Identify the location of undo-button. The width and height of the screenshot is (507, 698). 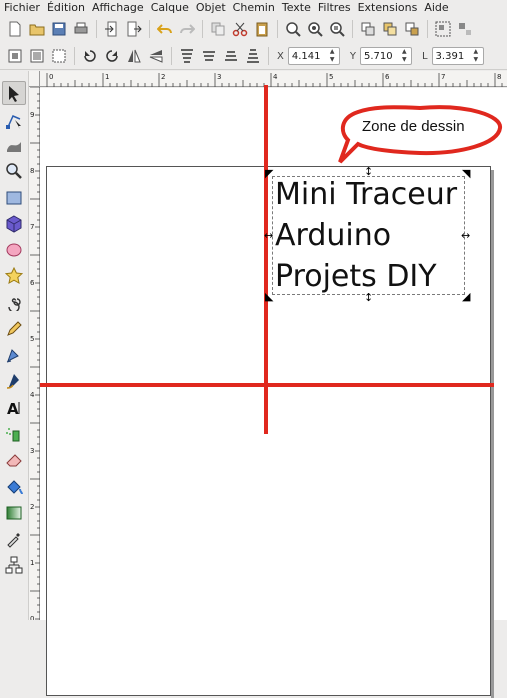
(165, 29).